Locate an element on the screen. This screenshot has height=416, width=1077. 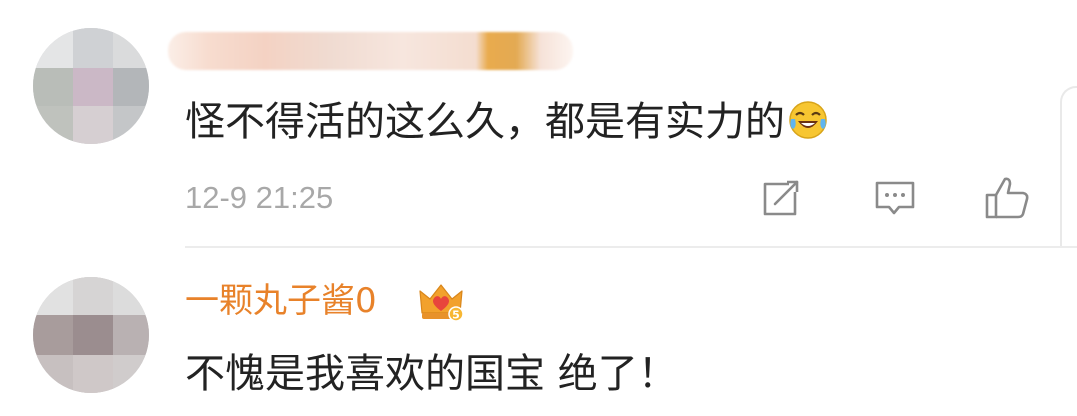
share-icon is located at coordinates (781, 198).